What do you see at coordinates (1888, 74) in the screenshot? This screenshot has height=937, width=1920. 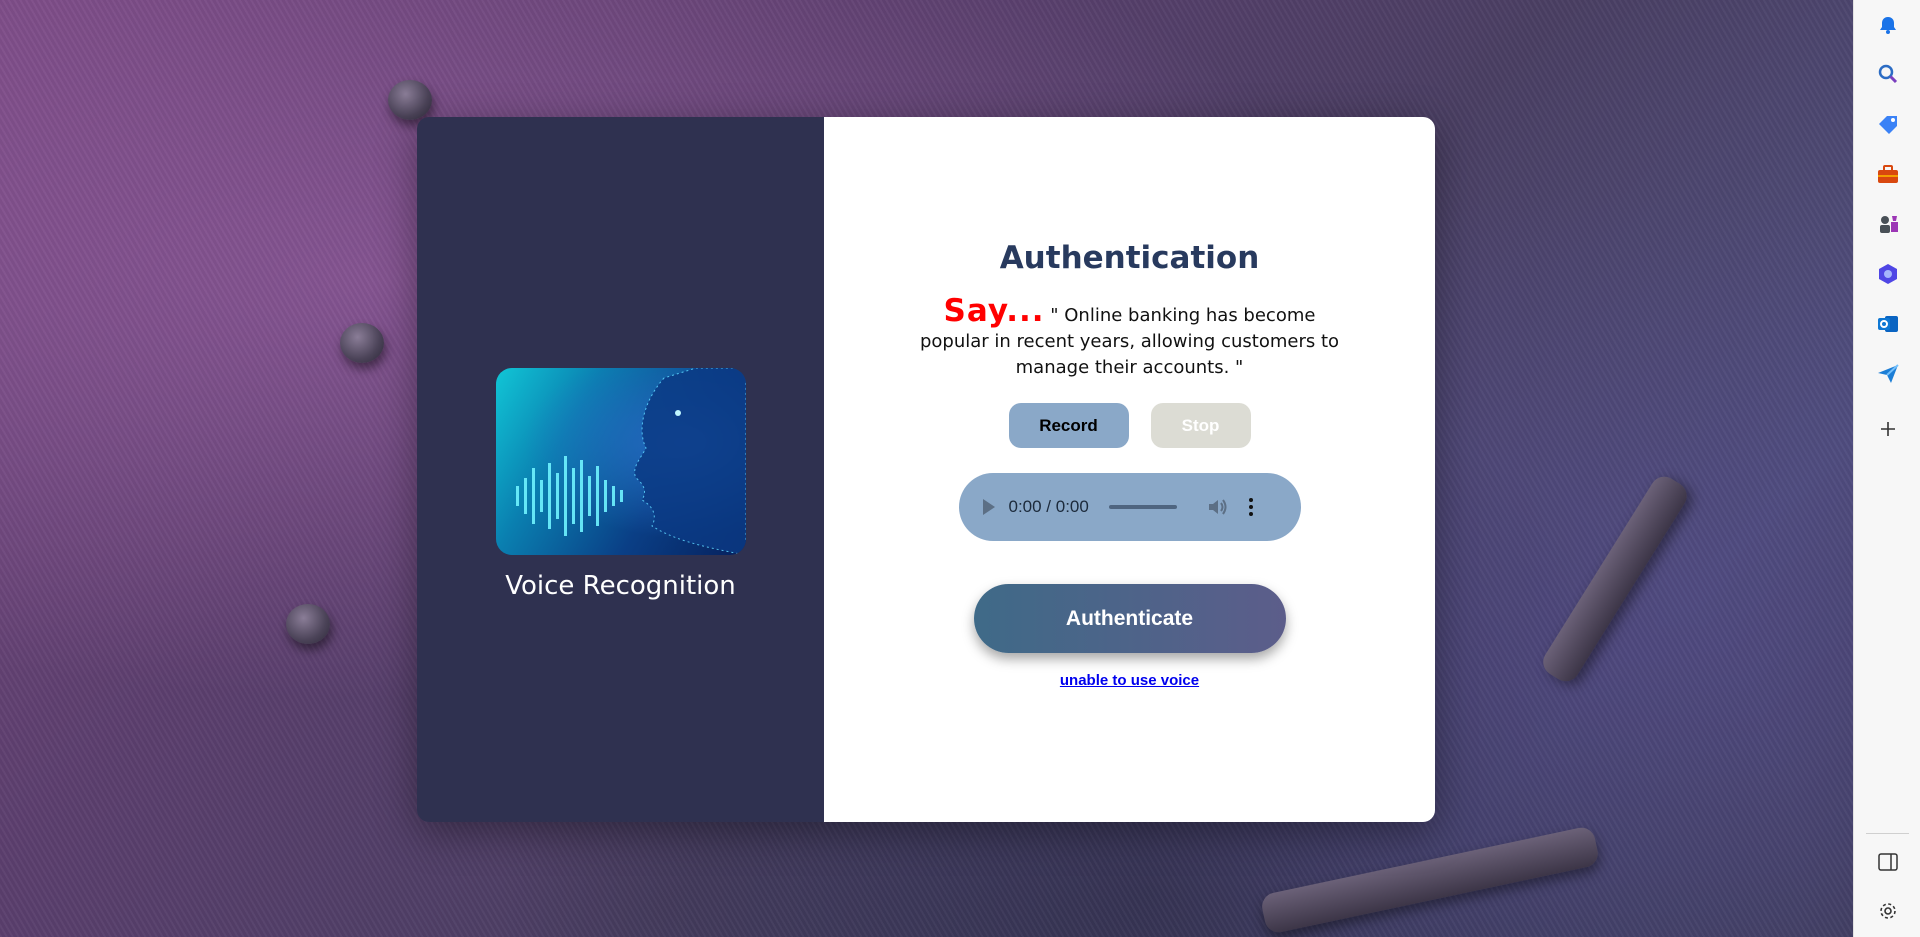 I see `search-icon` at bounding box center [1888, 74].